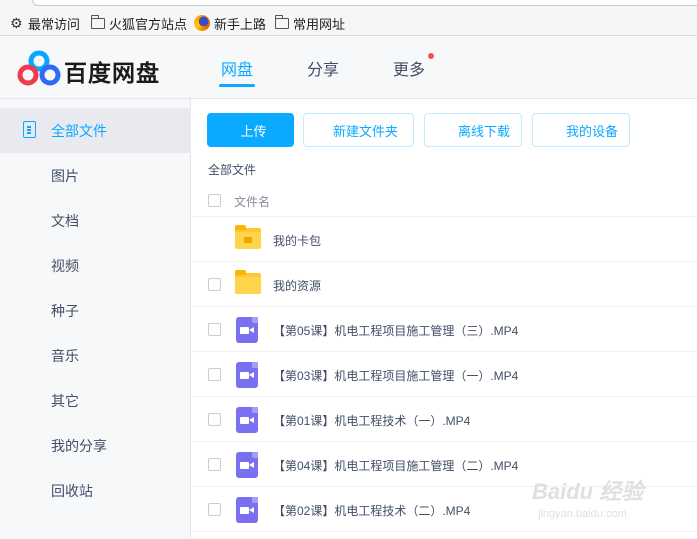  I want to click on sidebar-item-label: 文档, so click(65, 220).